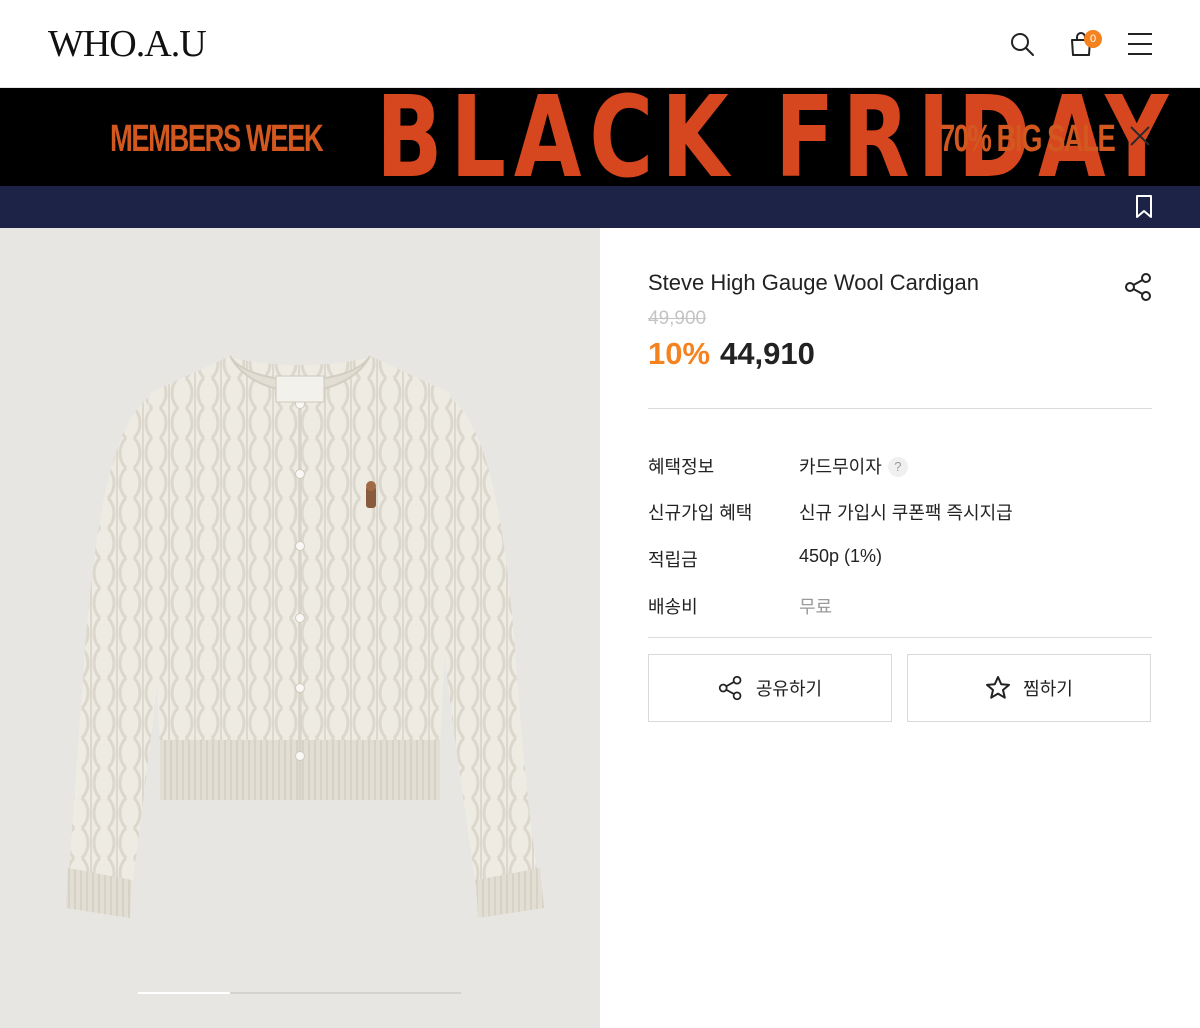 The image size is (1200, 1028). What do you see at coordinates (1082, 44) in the screenshot?
I see `cart-button: 0` at bounding box center [1082, 44].